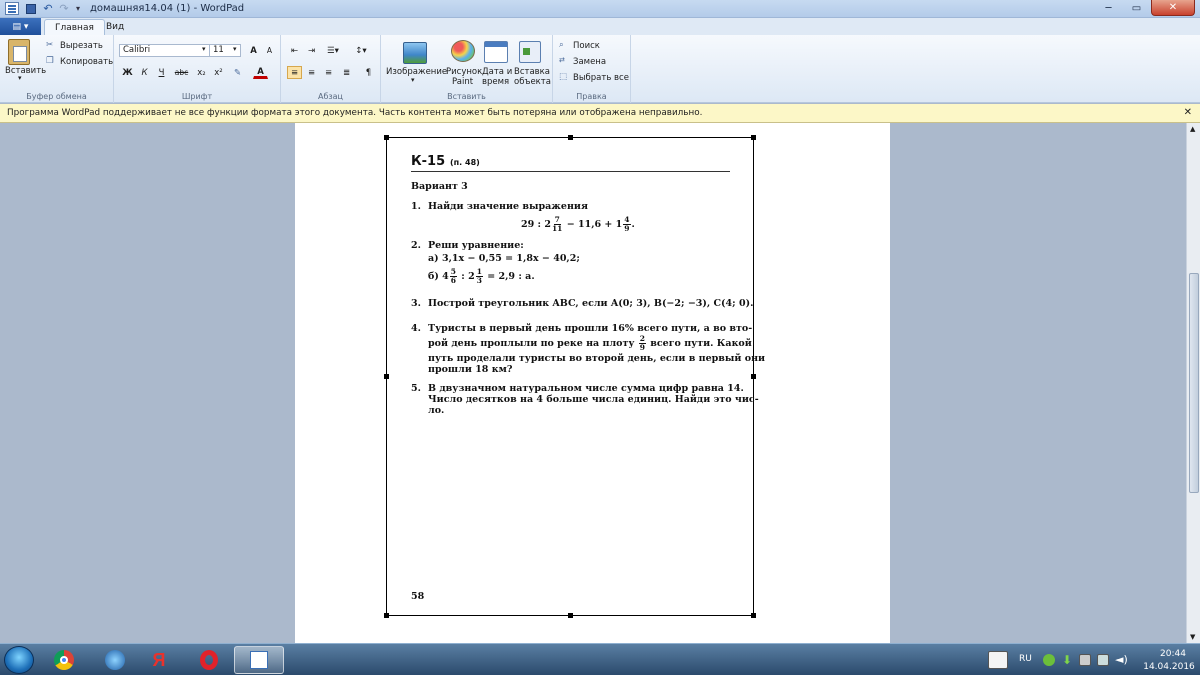 The width and height of the screenshot is (1200, 675). What do you see at coordinates (50, 61) in the screenshot?
I see `copy-icon: ❐` at bounding box center [50, 61].